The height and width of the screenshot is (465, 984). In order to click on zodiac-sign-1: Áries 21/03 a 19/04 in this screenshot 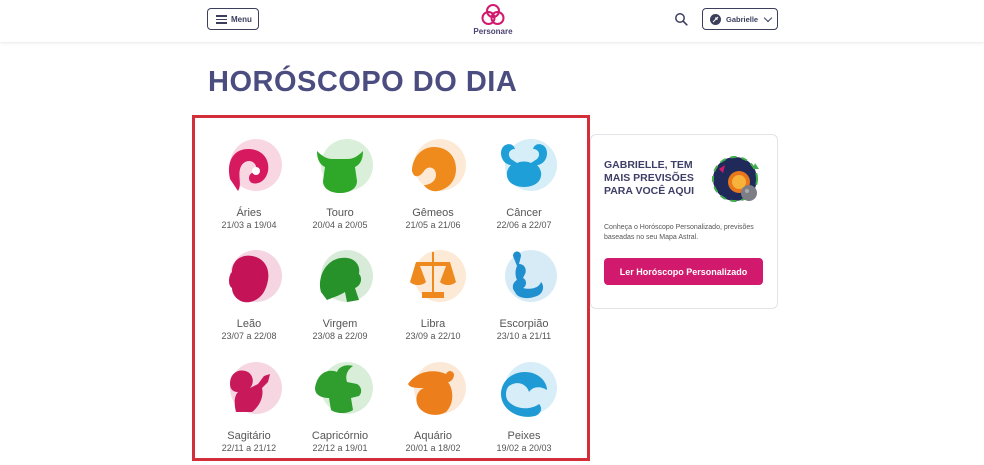, I will do `click(249, 181)`.